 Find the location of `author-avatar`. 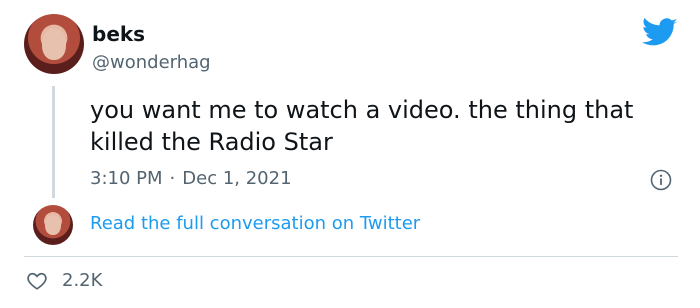

author-avatar is located at coordinates (54, 44).